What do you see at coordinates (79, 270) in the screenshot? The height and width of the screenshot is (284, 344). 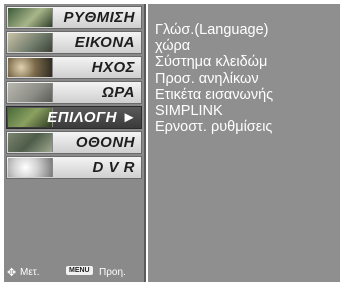 I see `menu-key-badge: MENU` at bounding box center [79, 270].